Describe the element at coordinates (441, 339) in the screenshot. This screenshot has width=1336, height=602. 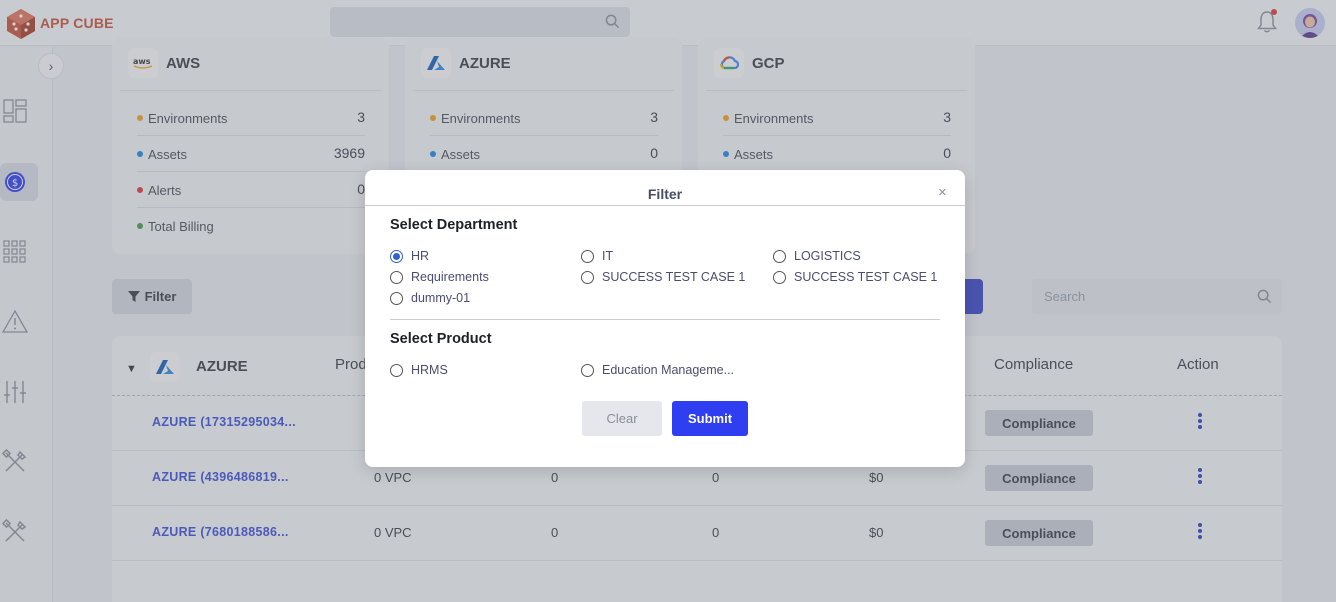
I see `product-heading: Select Product` at that location.